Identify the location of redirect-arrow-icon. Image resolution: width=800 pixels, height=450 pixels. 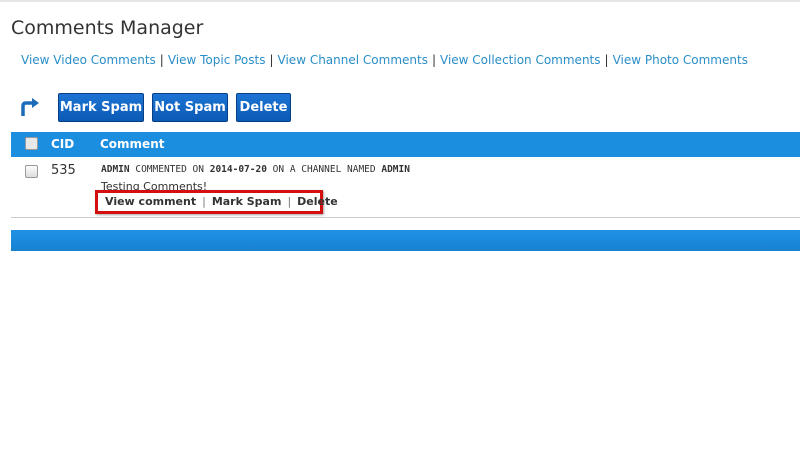
(30, 107).